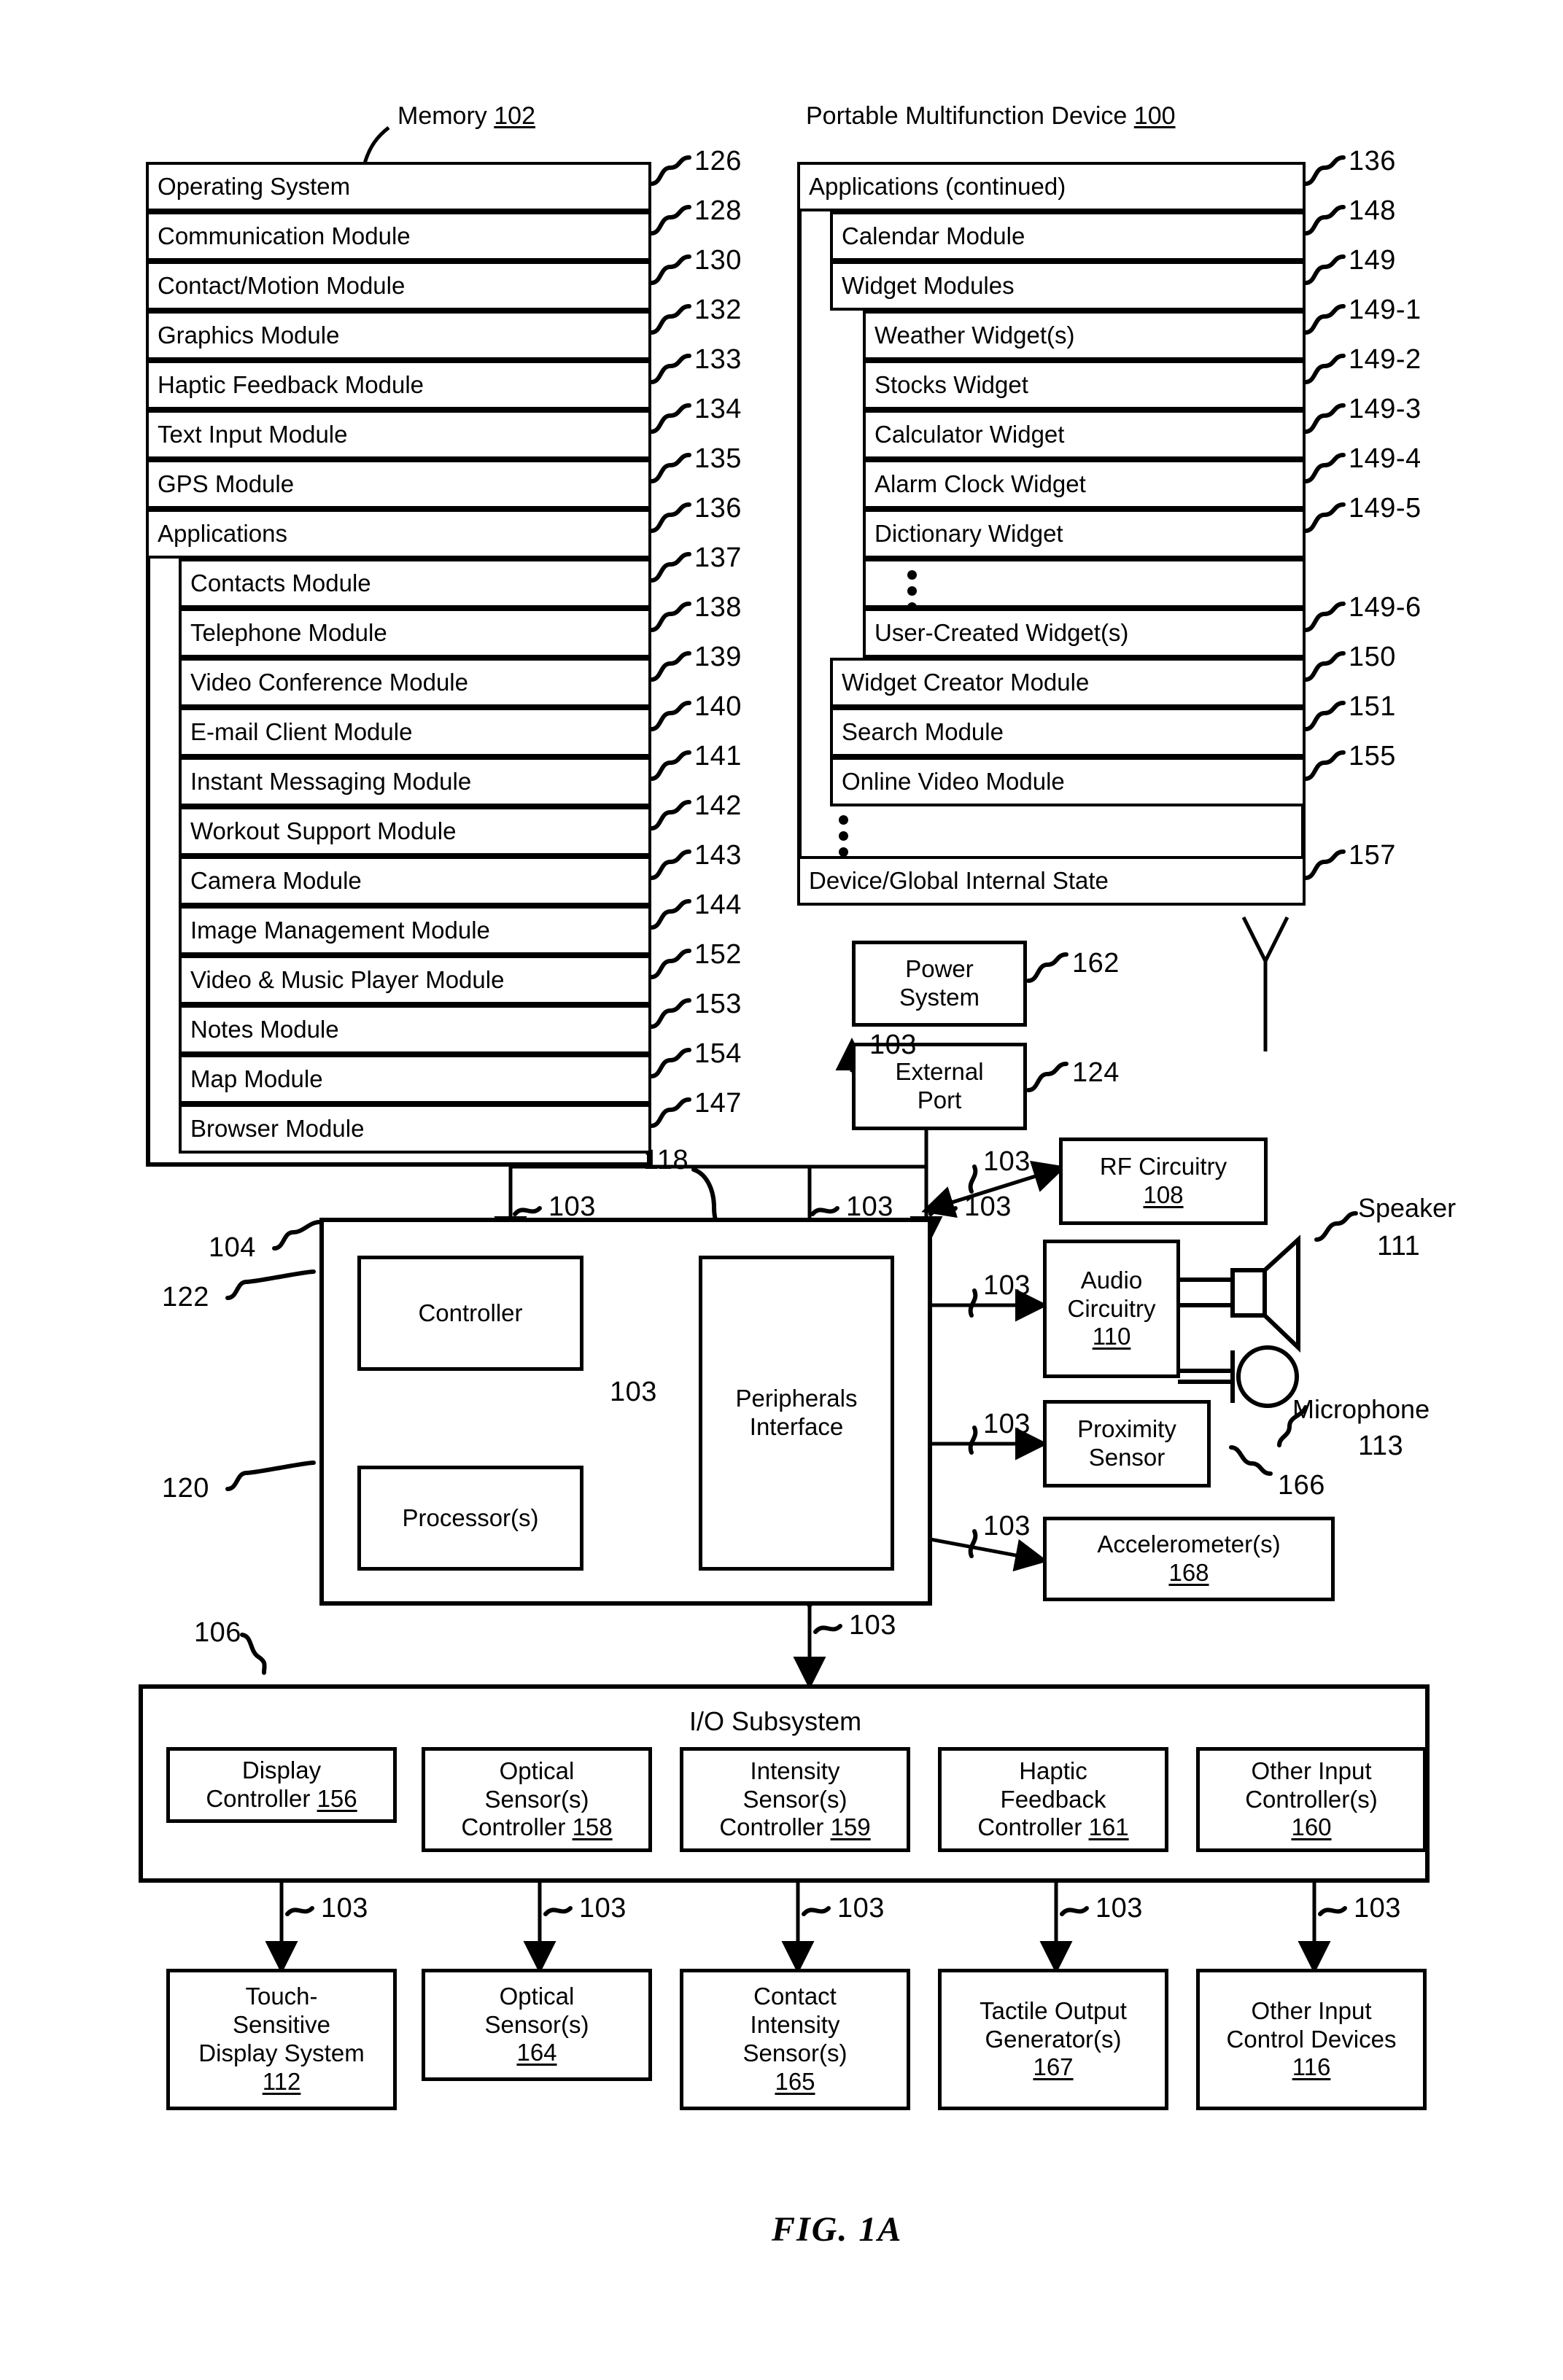  What do you see at coordinates (1085, 335) in the screenshot?
I see `device-row-3: Weather Widget(s)` at bounding box center [1085, 335].